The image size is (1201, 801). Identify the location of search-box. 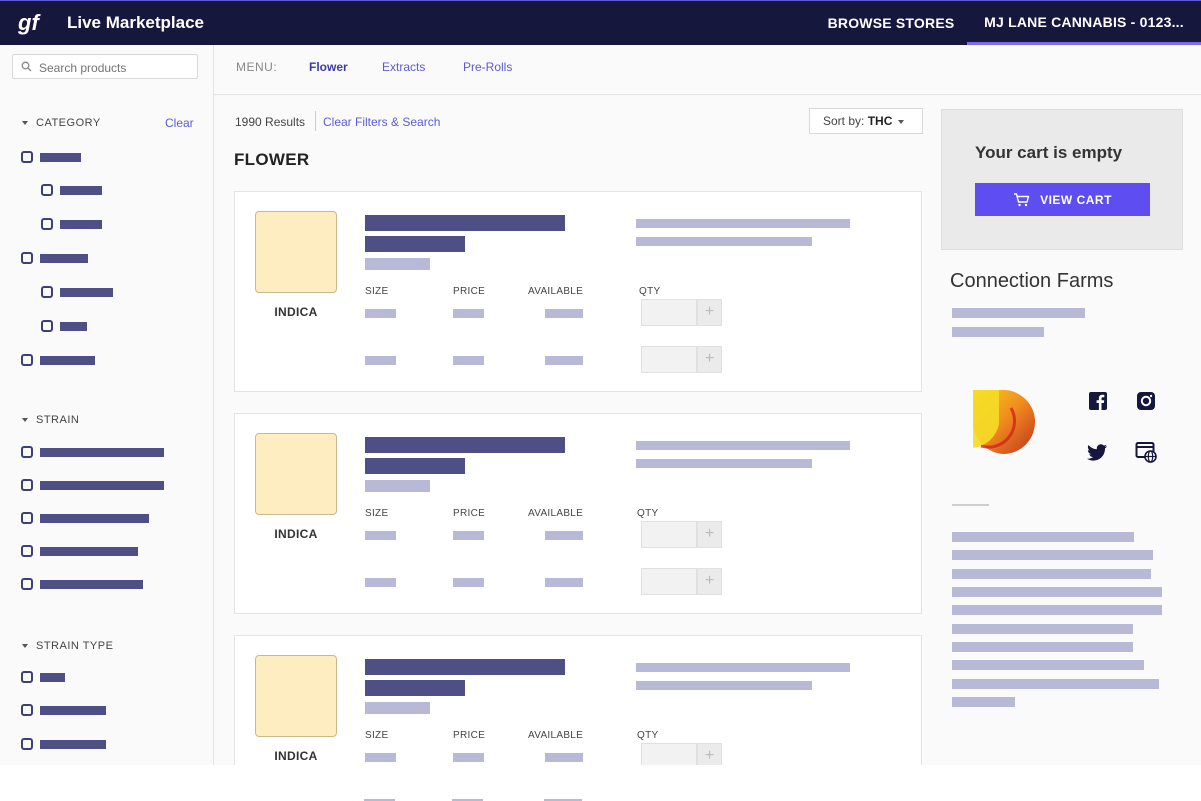
(105, 66).